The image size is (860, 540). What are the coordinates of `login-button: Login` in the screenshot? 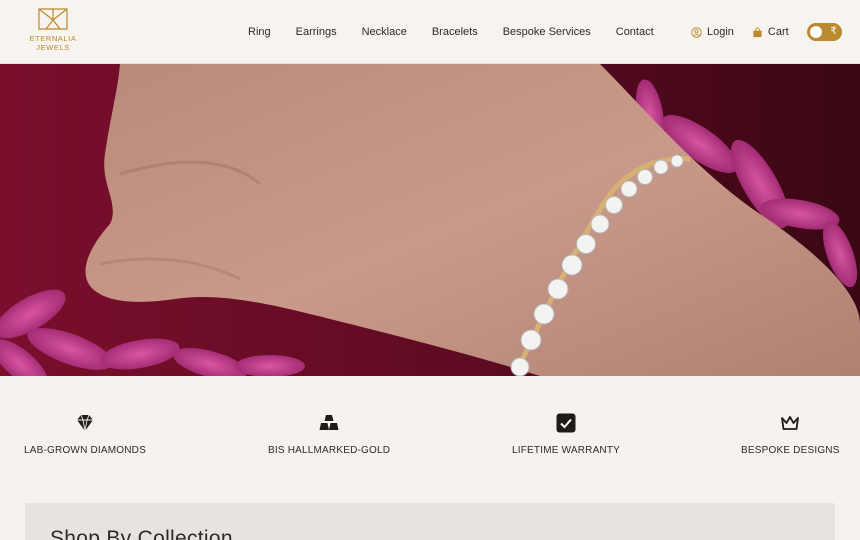 It's located at (712, 32).